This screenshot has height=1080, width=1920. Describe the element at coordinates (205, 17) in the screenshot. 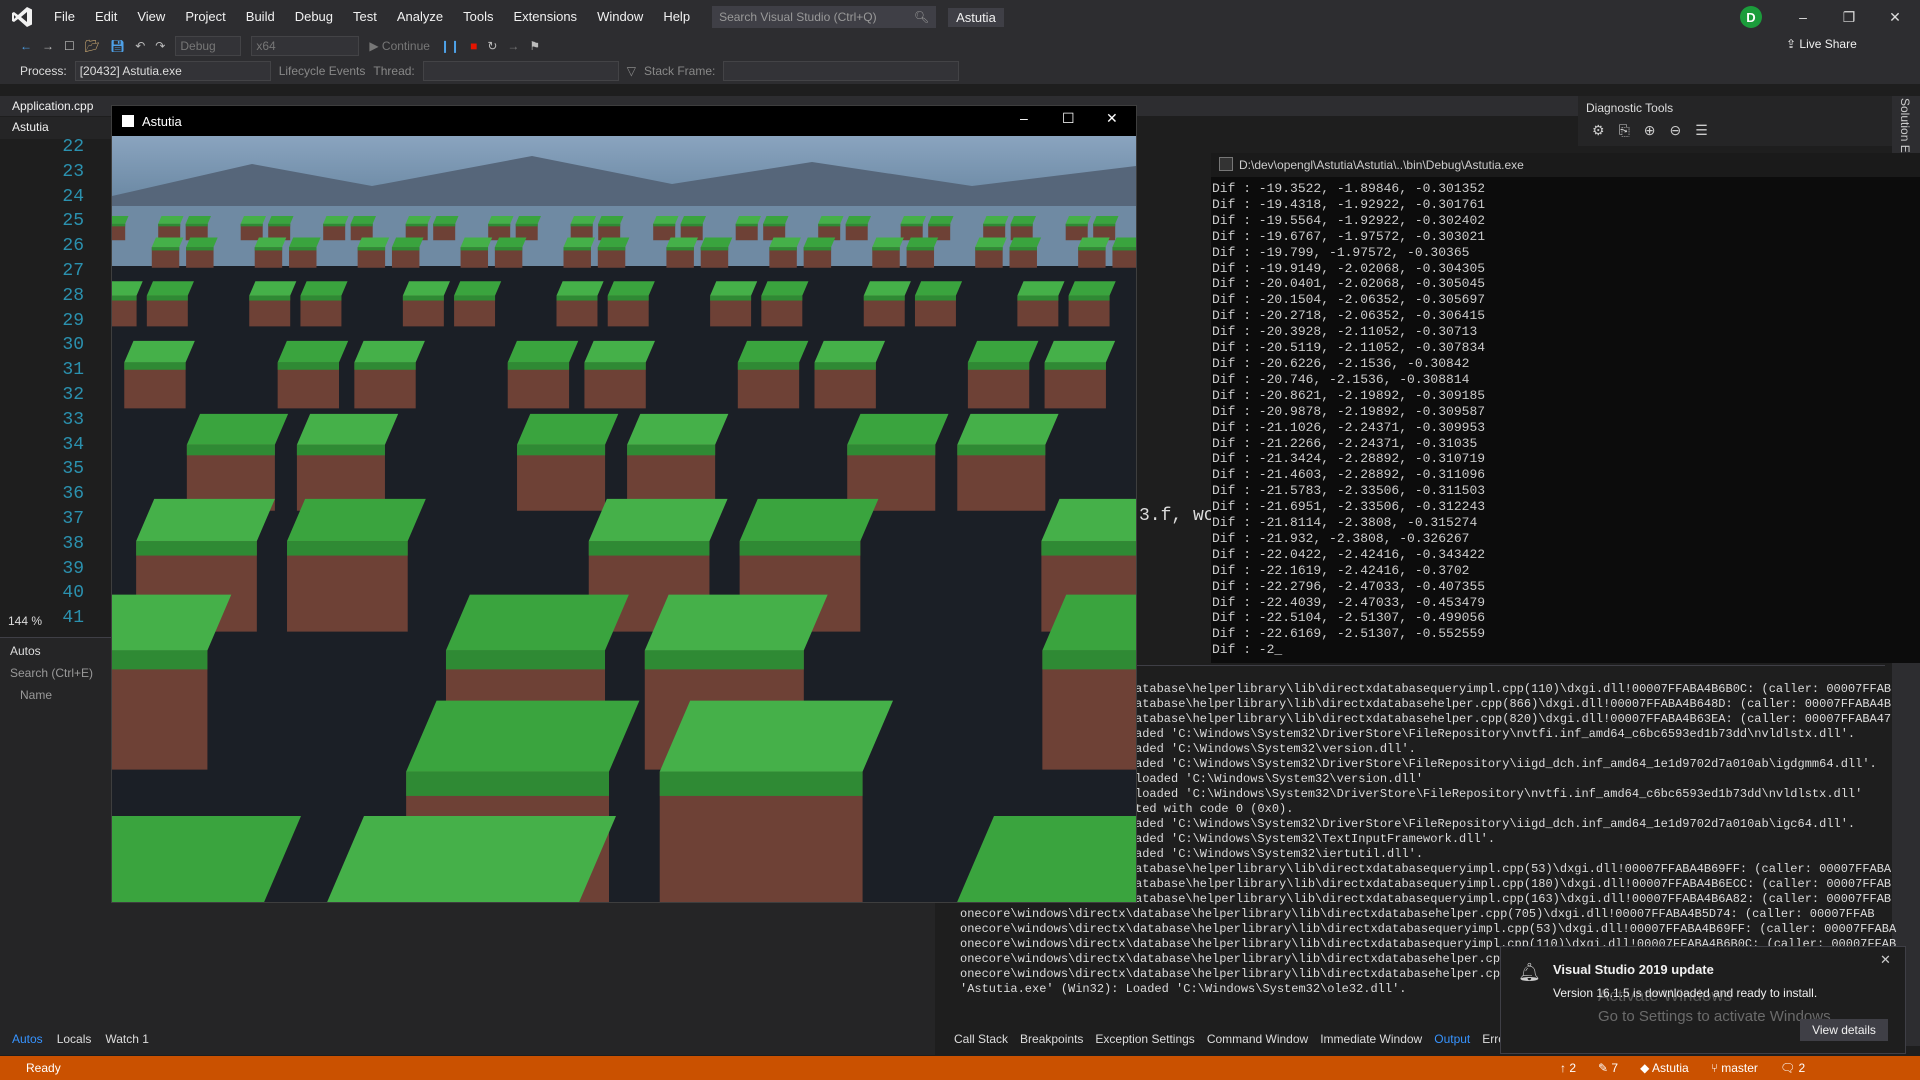

I see `menu-item-project: Project` at that location.